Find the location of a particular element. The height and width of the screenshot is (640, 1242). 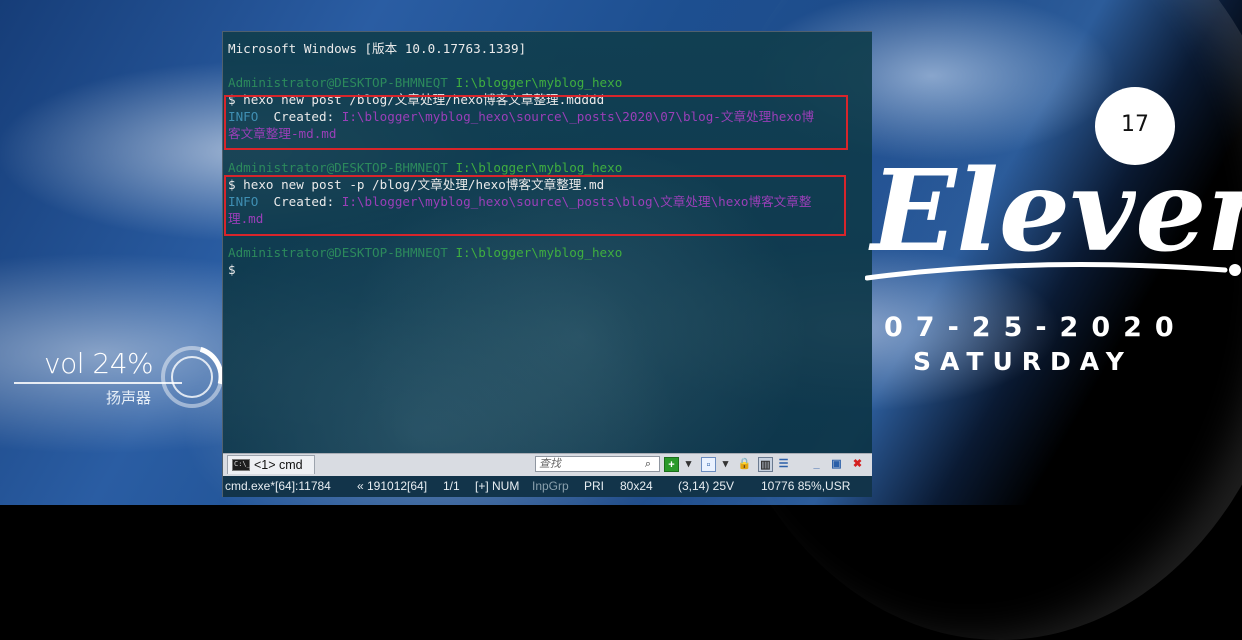

view-dropdown-icon: ▾ is located at coordinates (725, 464).